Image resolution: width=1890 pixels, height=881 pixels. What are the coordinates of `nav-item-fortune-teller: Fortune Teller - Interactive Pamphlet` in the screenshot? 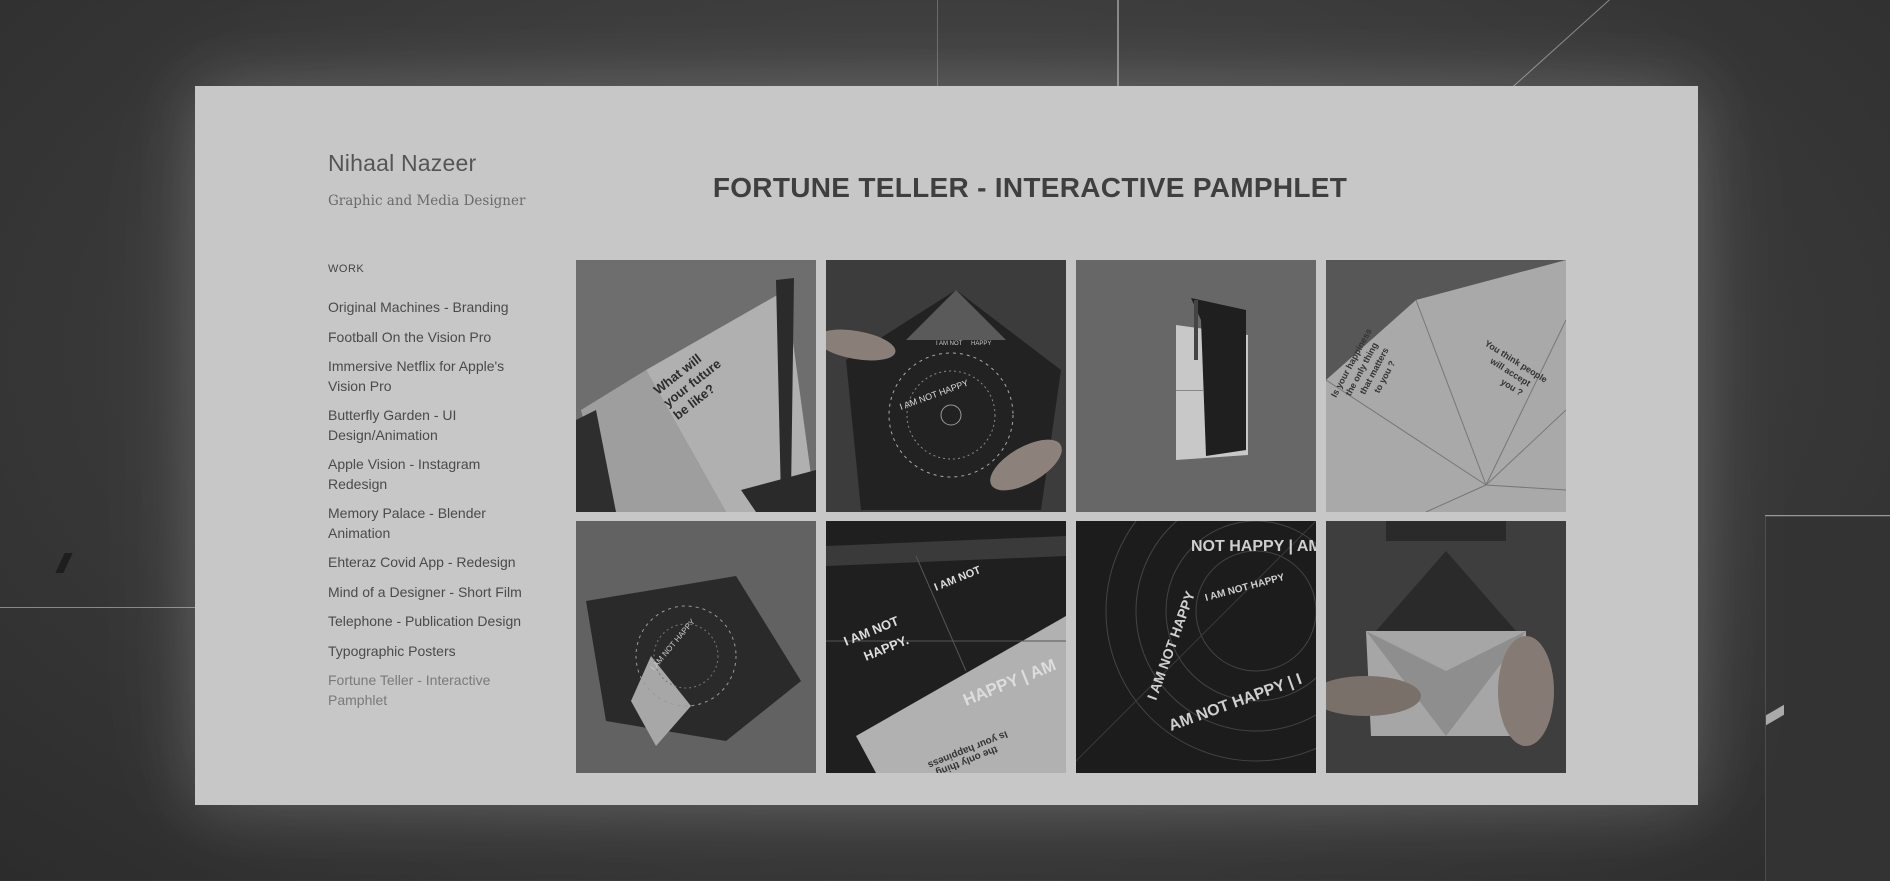 It's located at (433, 690).